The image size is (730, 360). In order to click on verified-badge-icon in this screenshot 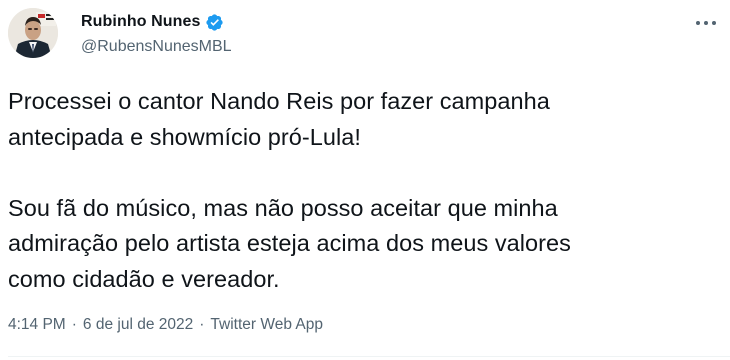, I will do `click(214, 22)`.